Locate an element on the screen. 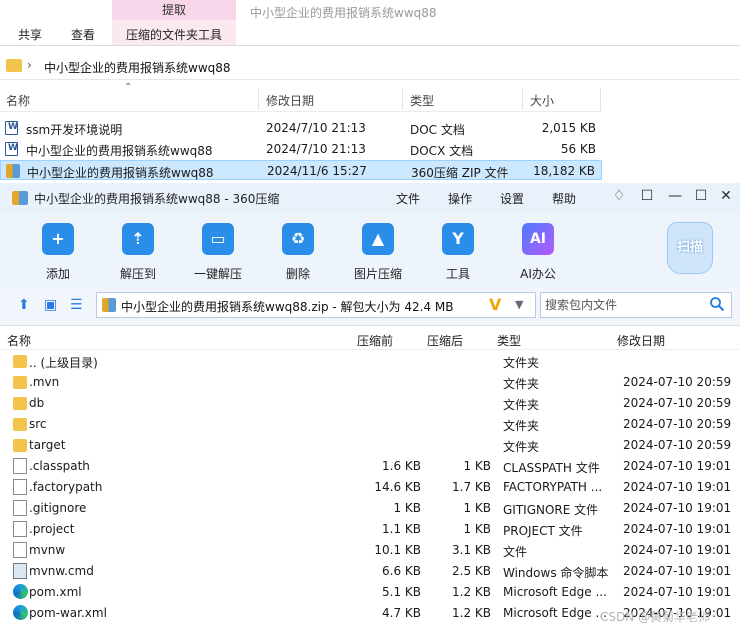 This screenshot has width=740, height=630. skin-icon: ♢ is located at coordinates (619, 196).